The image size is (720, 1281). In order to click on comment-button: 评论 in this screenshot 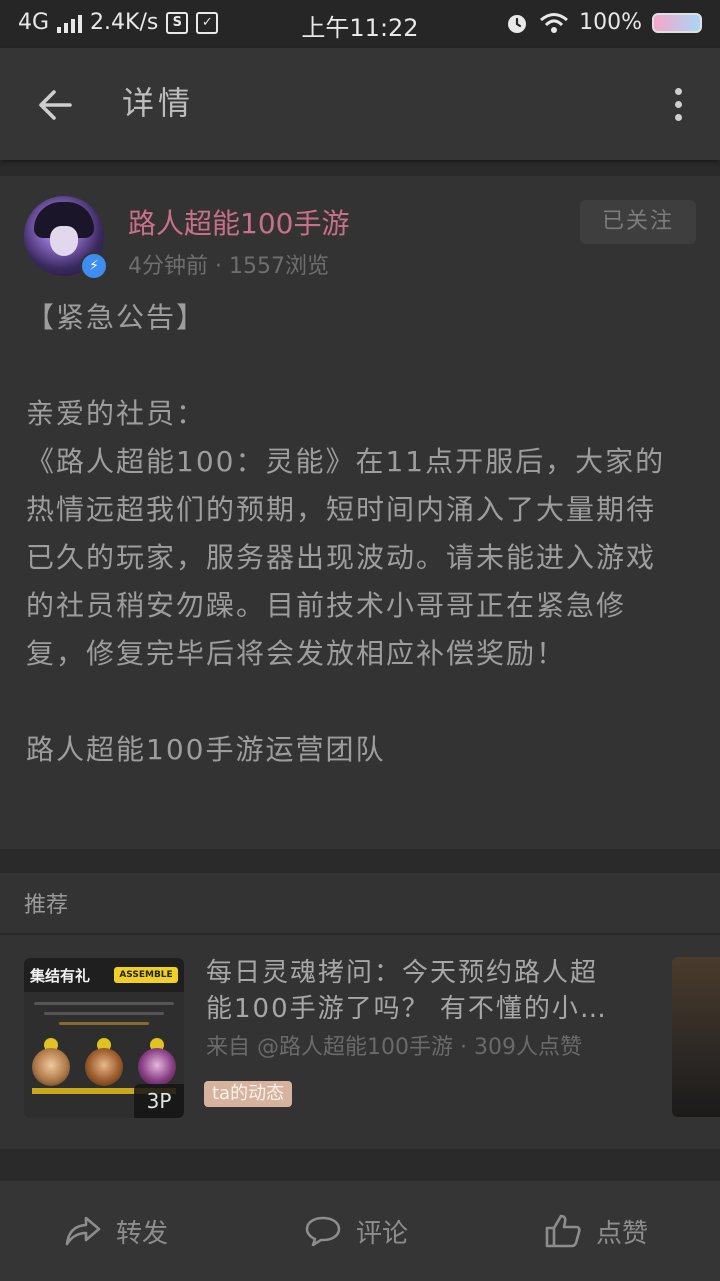, I will do `click(356, 1231)`.